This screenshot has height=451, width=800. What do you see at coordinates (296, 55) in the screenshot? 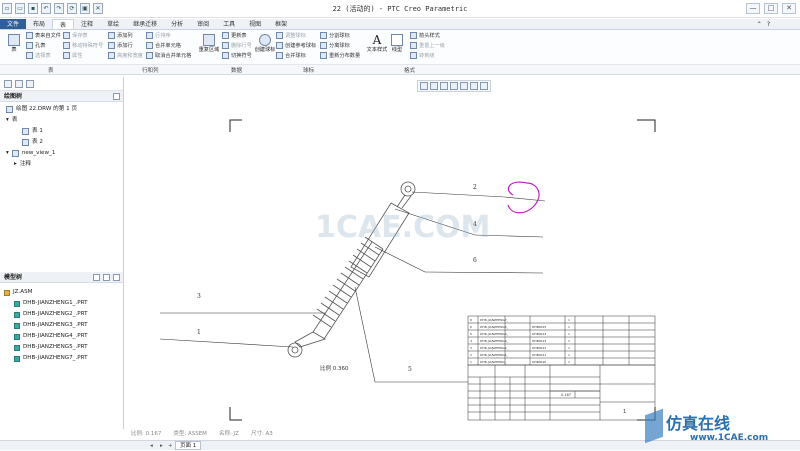
I see `merge-balloon-button: 合并球标` at bounding box center [296, 55].